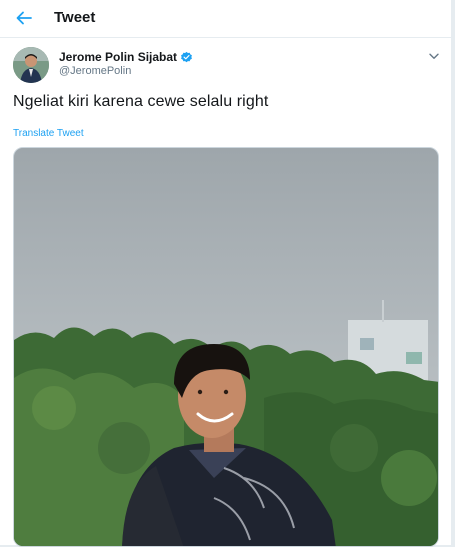  What do you see at coordinates (141, 101) in the screenshot?
I see `tweet-text: Ngeliat kiri karena cewe selalu right` at bounding box center [141, 101].